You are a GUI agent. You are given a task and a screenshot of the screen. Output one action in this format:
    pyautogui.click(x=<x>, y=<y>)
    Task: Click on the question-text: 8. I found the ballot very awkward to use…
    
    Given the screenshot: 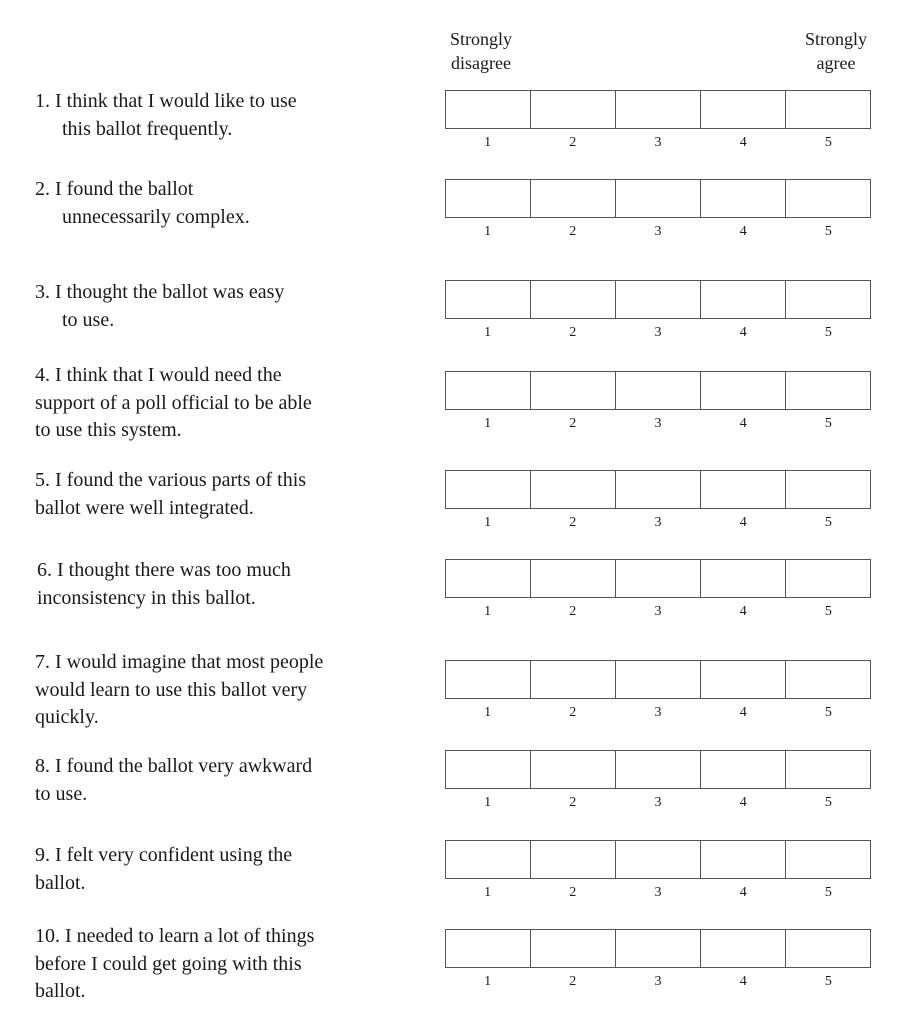 What is the action you would take?
    pyautogui.click(x=173, y=780)
    